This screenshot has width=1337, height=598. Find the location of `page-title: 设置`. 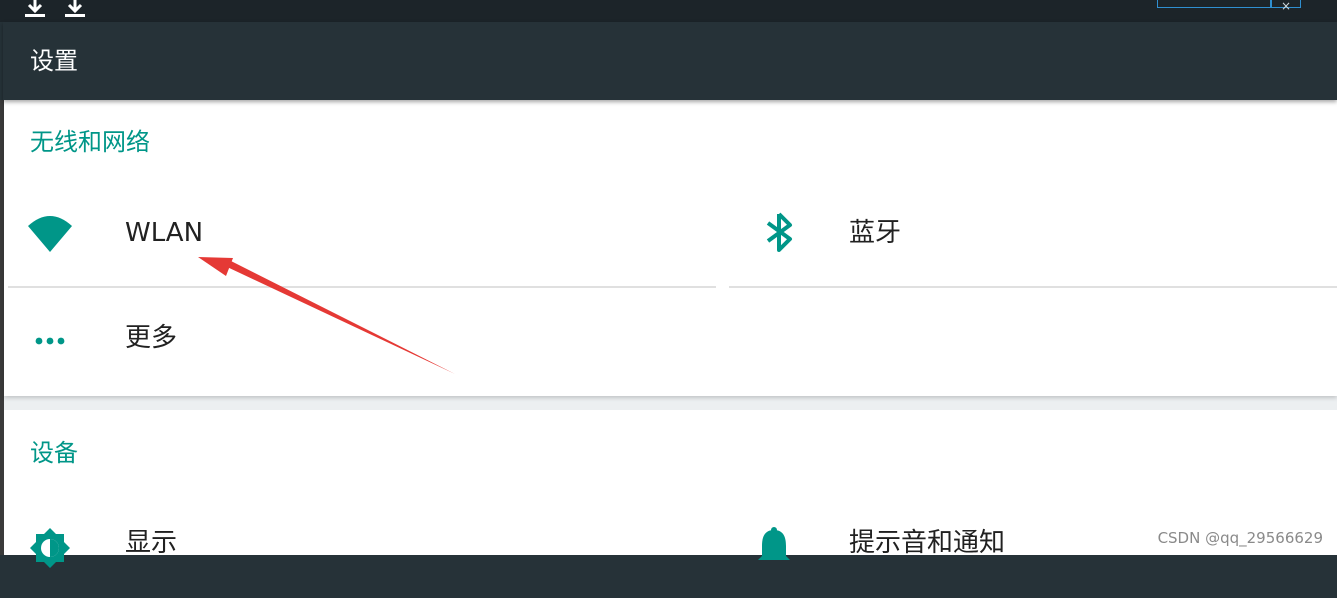

page-title: 设置 is located at coordinates (54, 61).